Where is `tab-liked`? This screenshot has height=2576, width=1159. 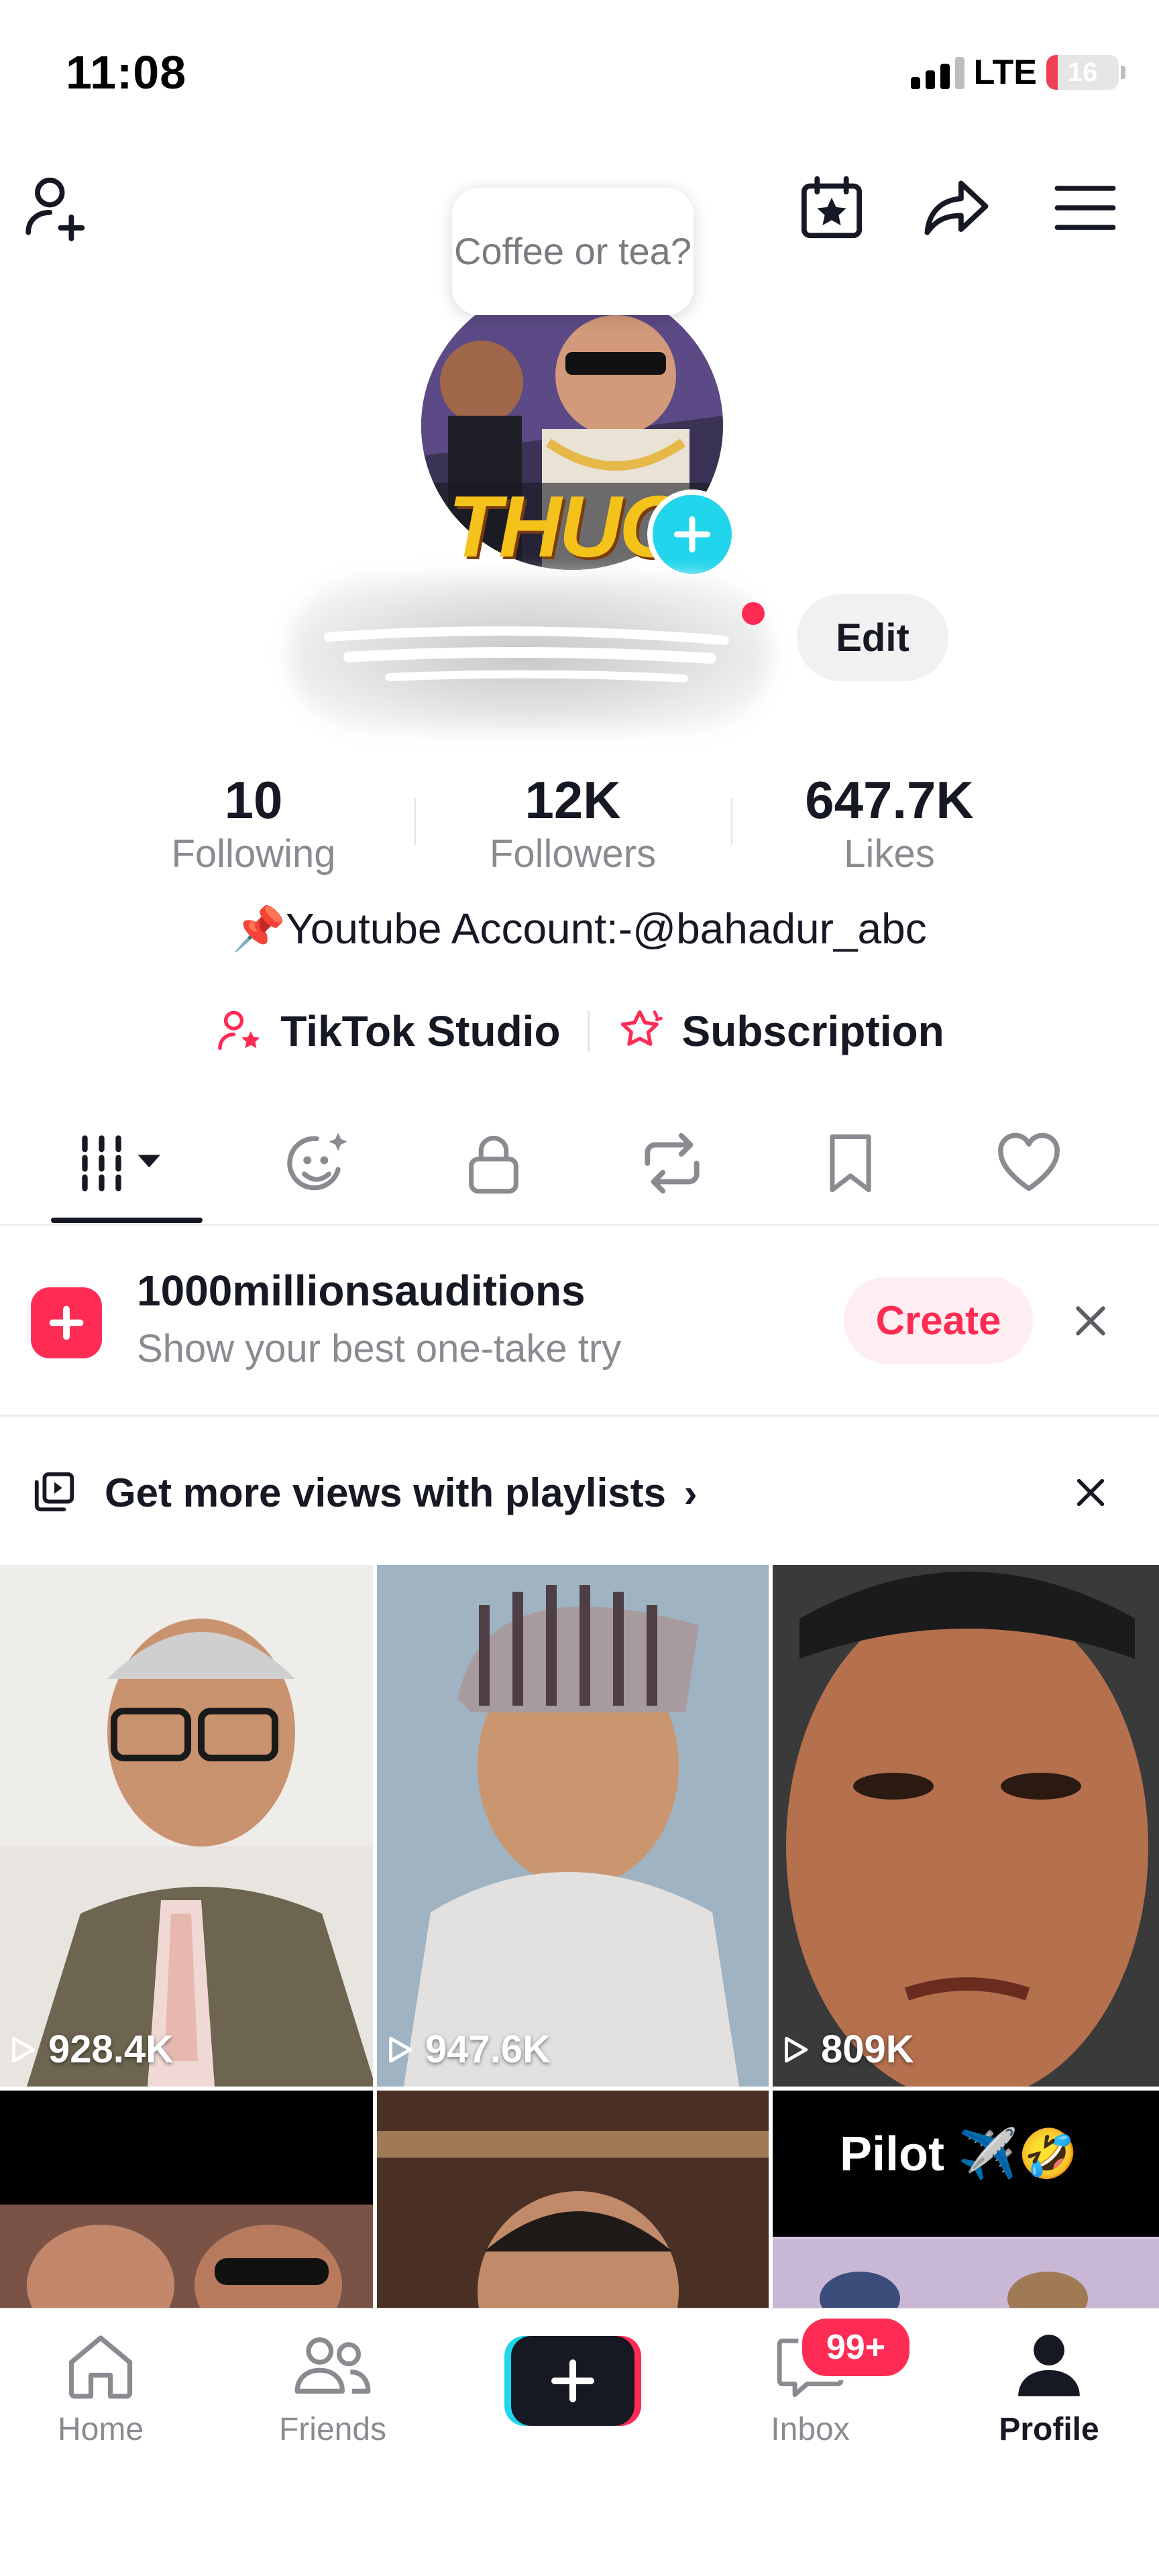
tab-liked is located at coordinates (1029, 1163).